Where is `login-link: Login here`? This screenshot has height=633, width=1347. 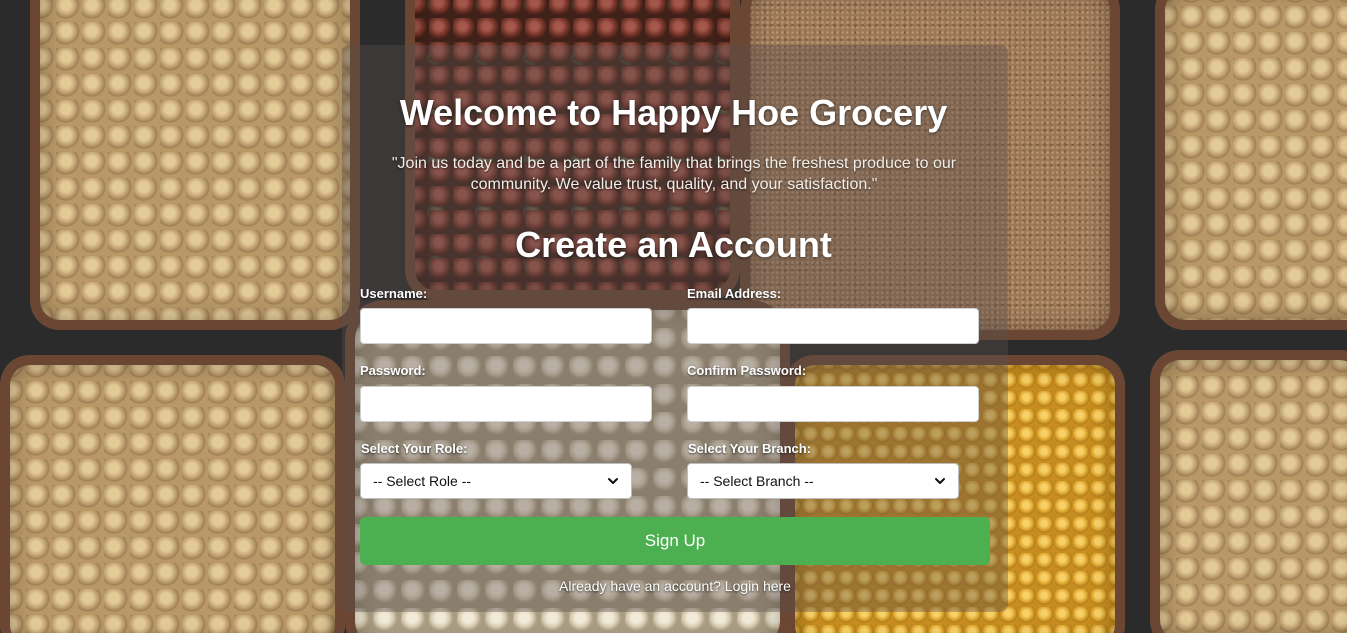 login-link: Login here is located at coordinates (758, 586).